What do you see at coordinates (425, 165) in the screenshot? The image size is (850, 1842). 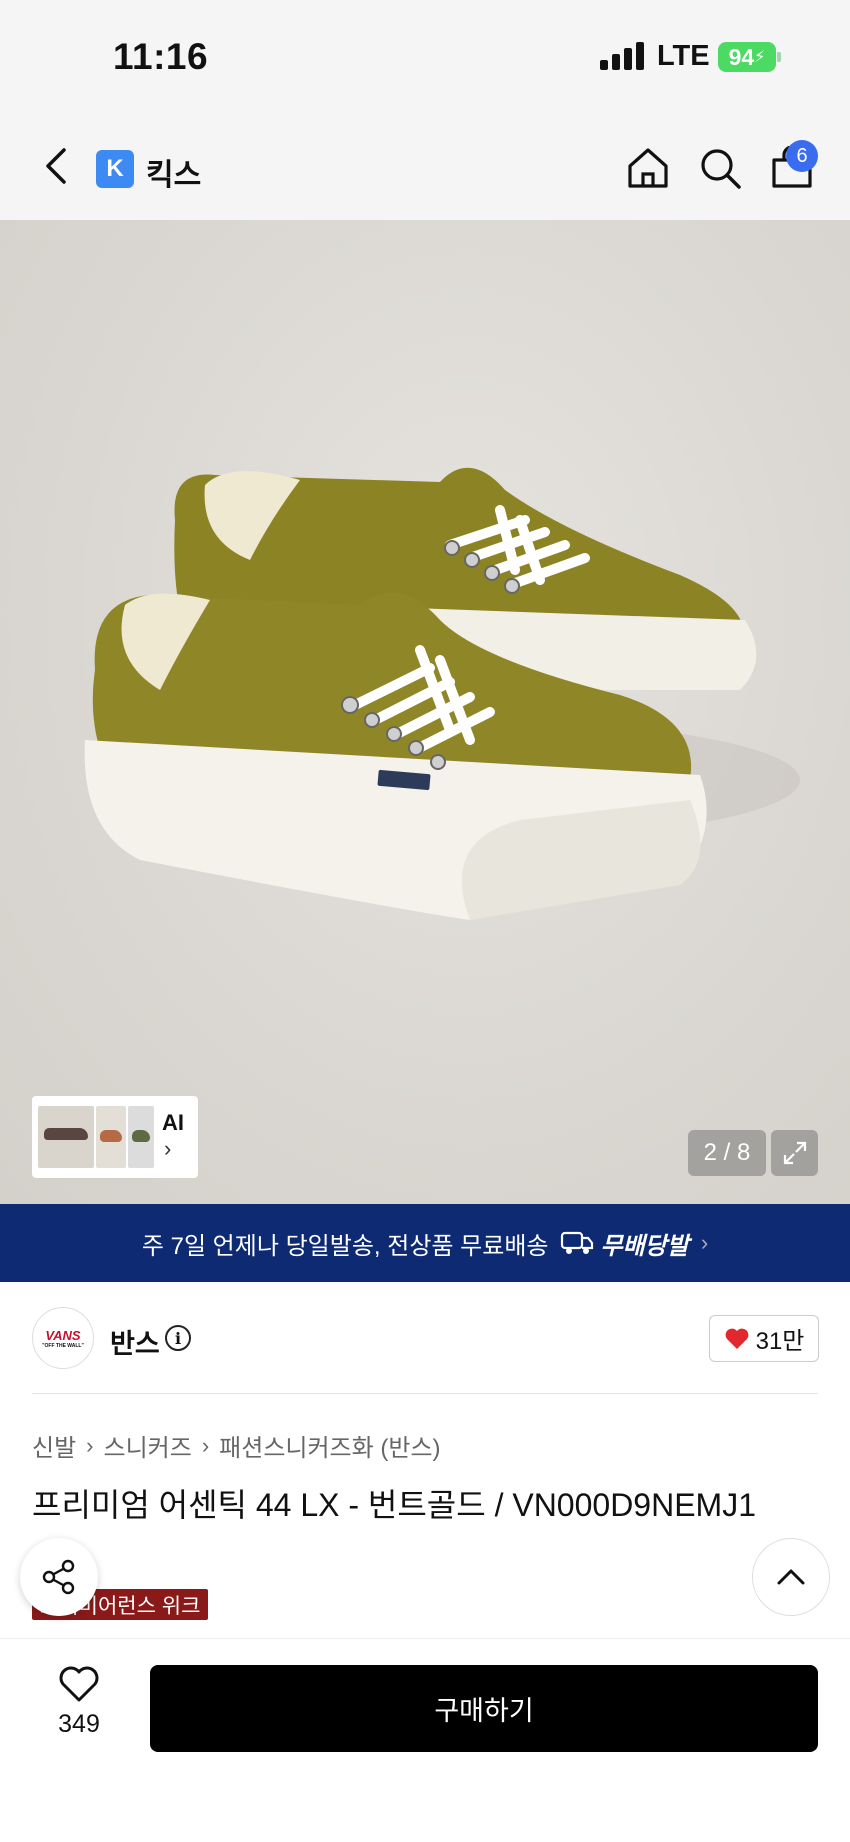 I see `app-header: K 킥스 6` at bounding box center [425, 165].